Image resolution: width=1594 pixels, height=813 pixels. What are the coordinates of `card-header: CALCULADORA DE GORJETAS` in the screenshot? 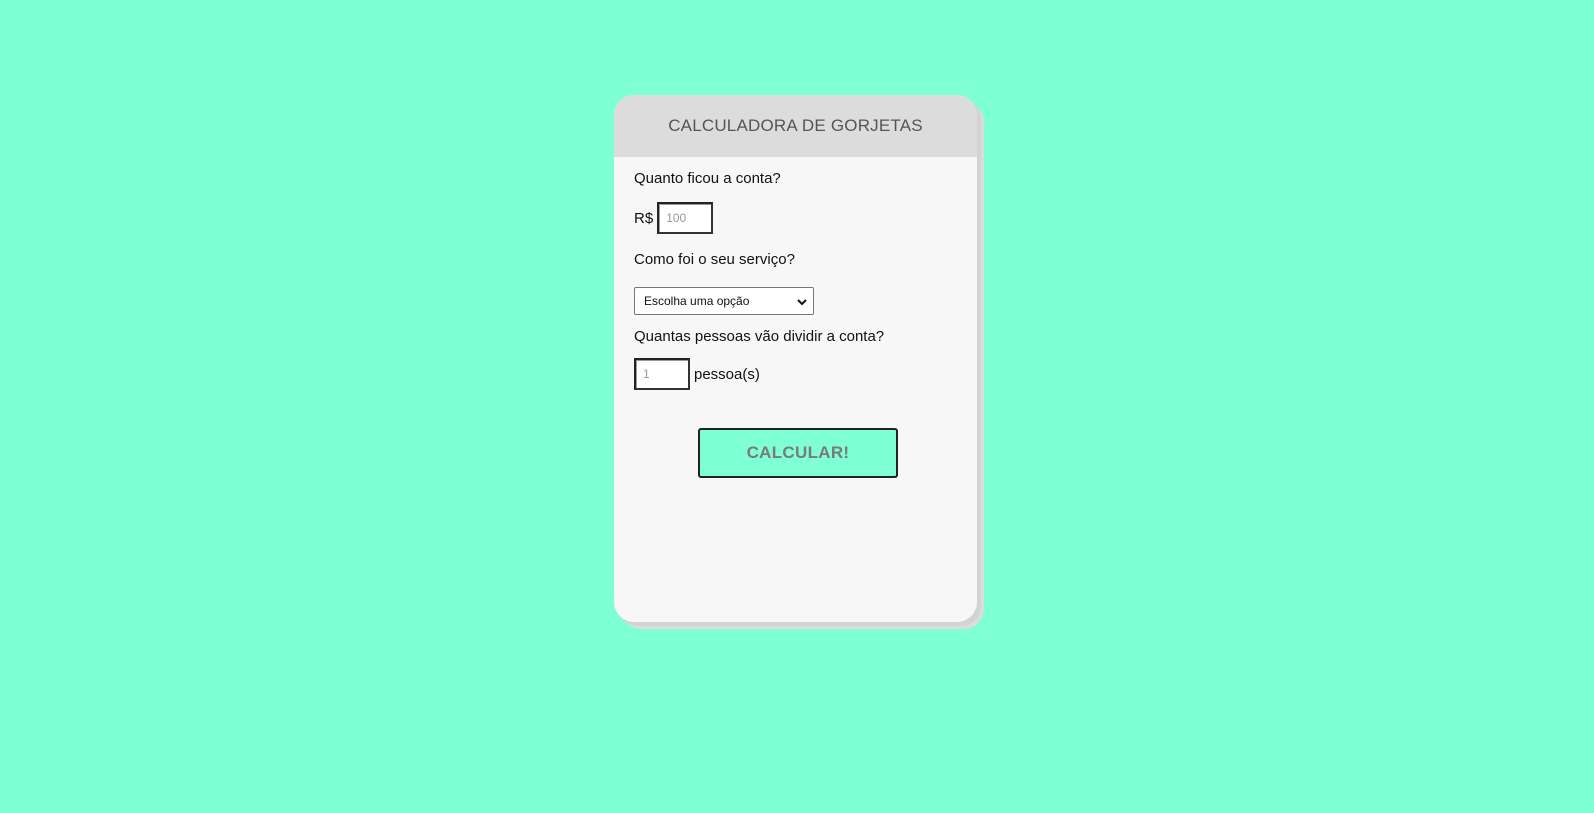 It's located at (795, 126).